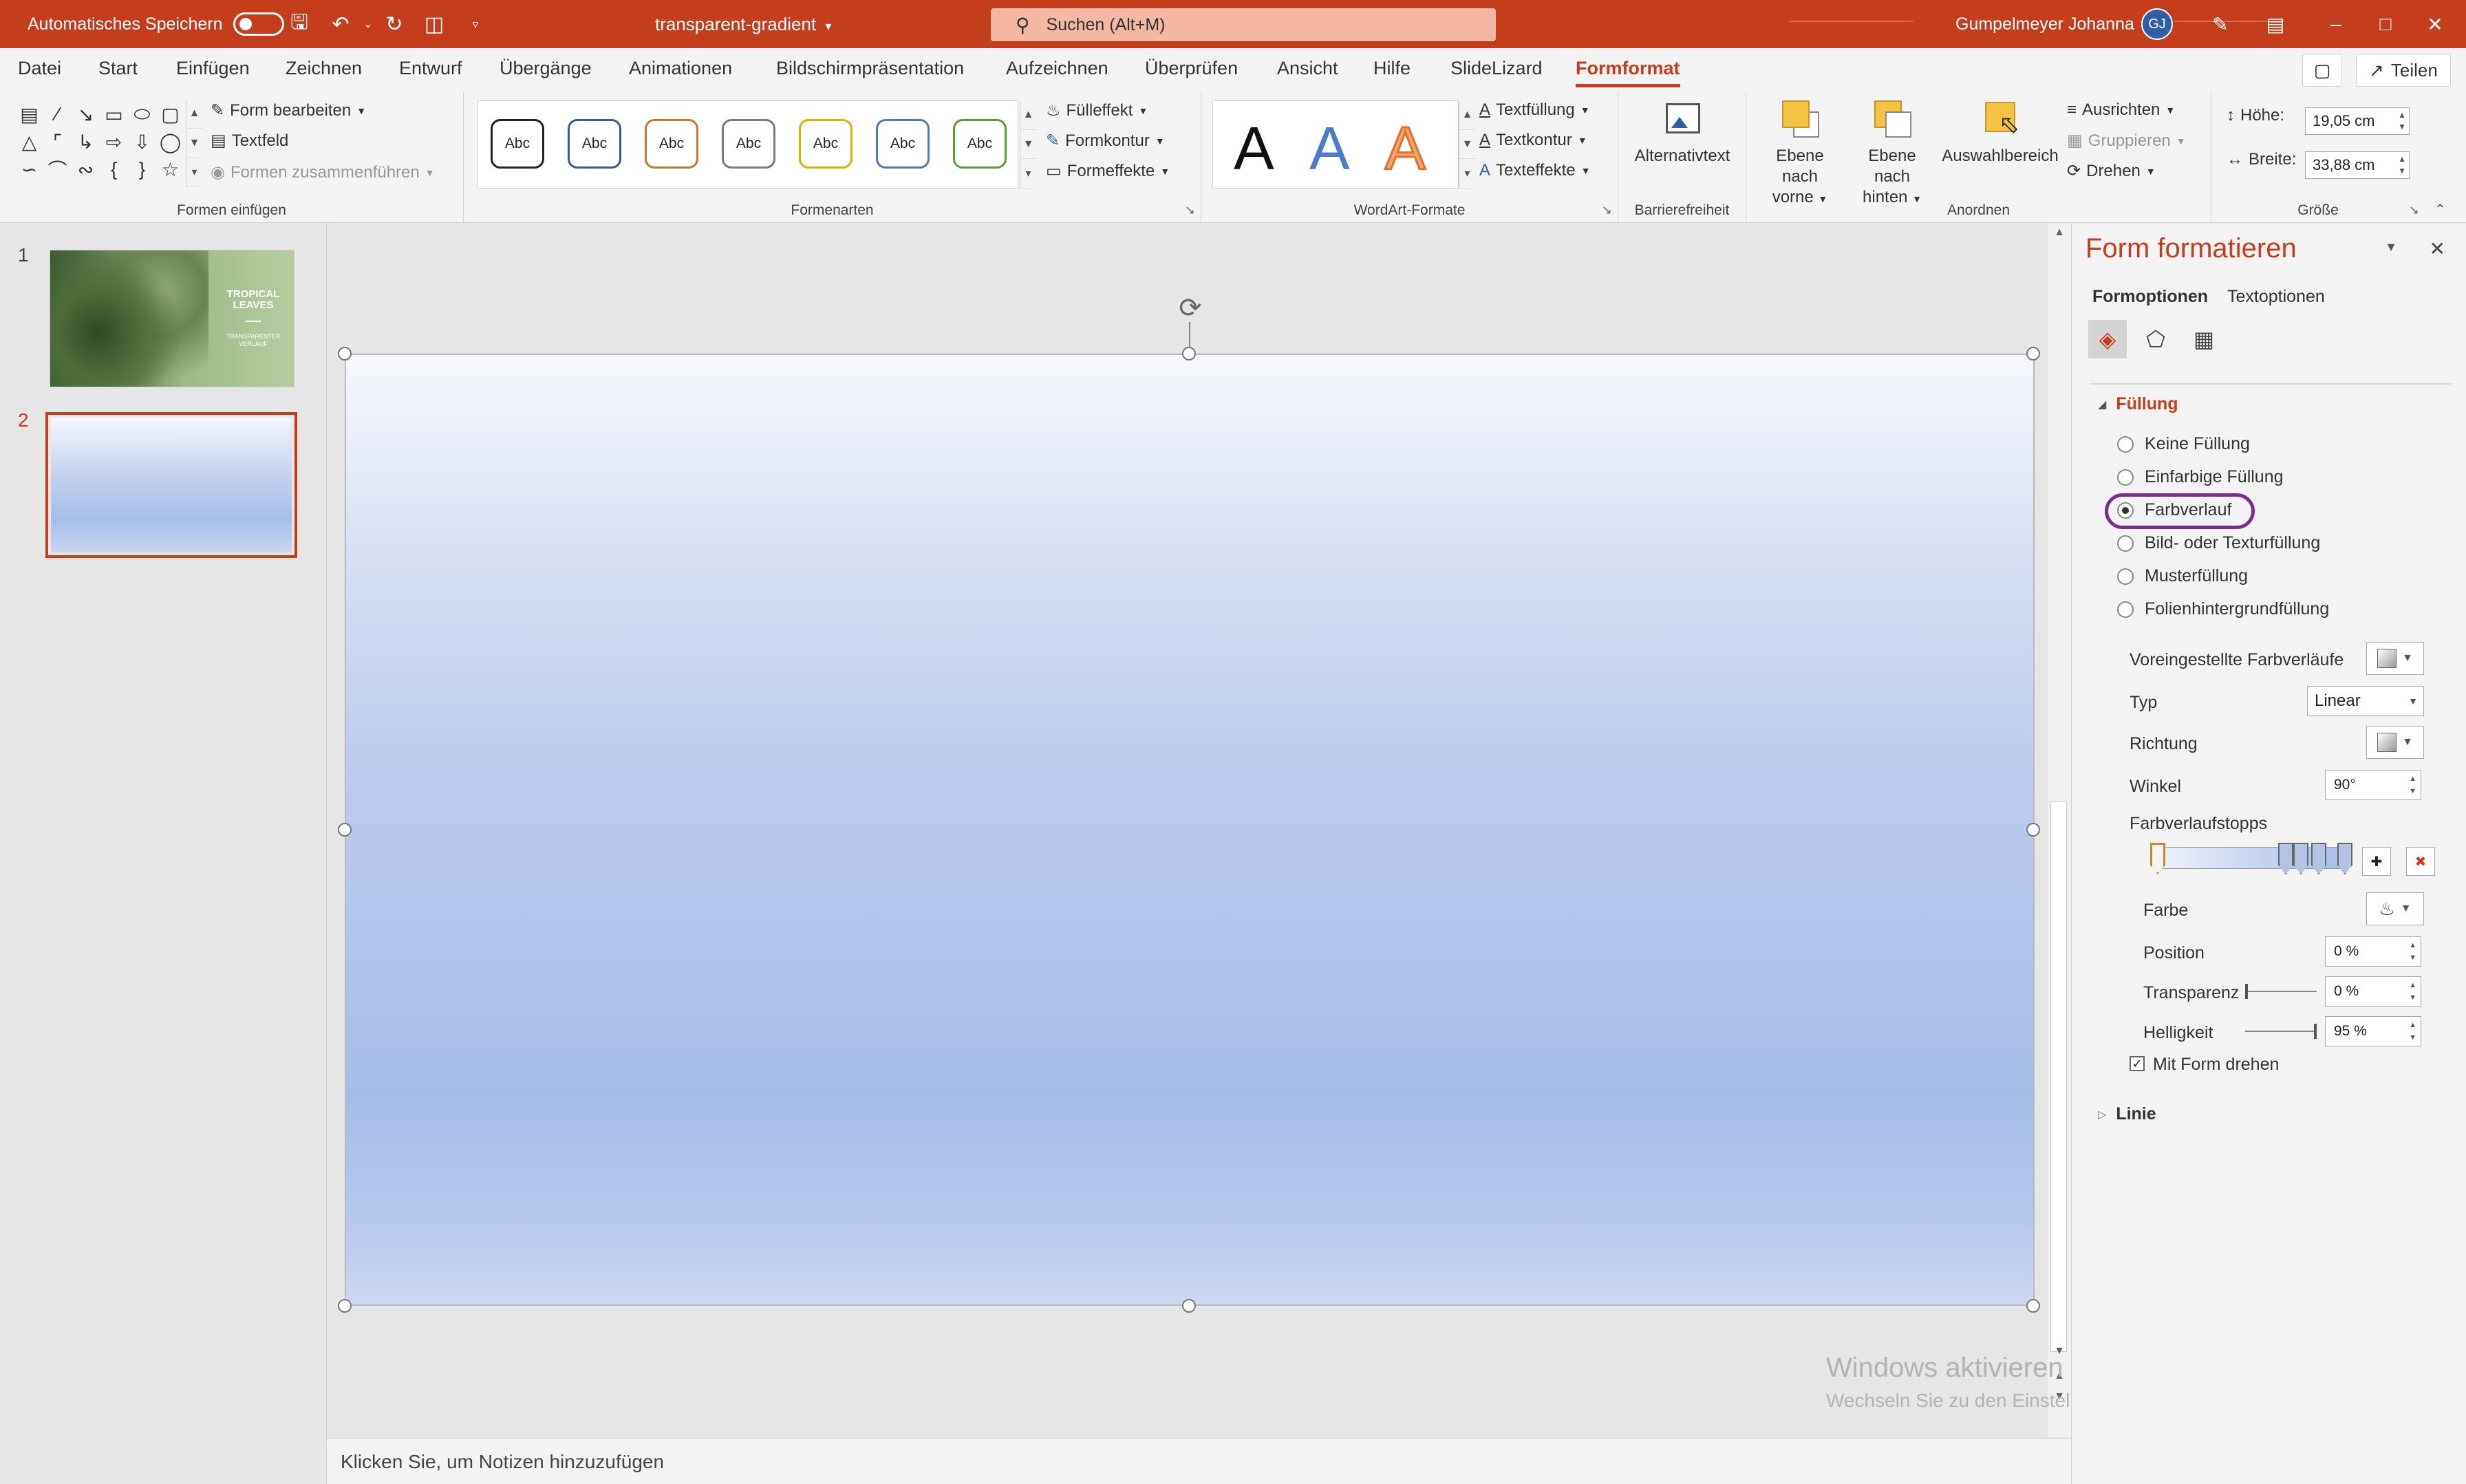 Image resolution: width=2466 pixels, height=1484 pixels. What do you see at coordinates (2412, 785) in the screenshot?
I see `angle-spinner: ▲ ▼` at bounding box center [2412, 785].